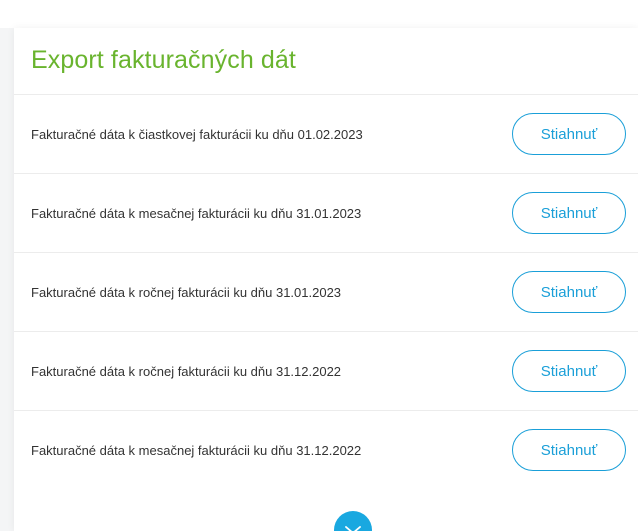 This screenshot has width=638, height=531. Describe the element at coordinates (319, 14) in the screenshot. I see `top-header-strip` at that location.